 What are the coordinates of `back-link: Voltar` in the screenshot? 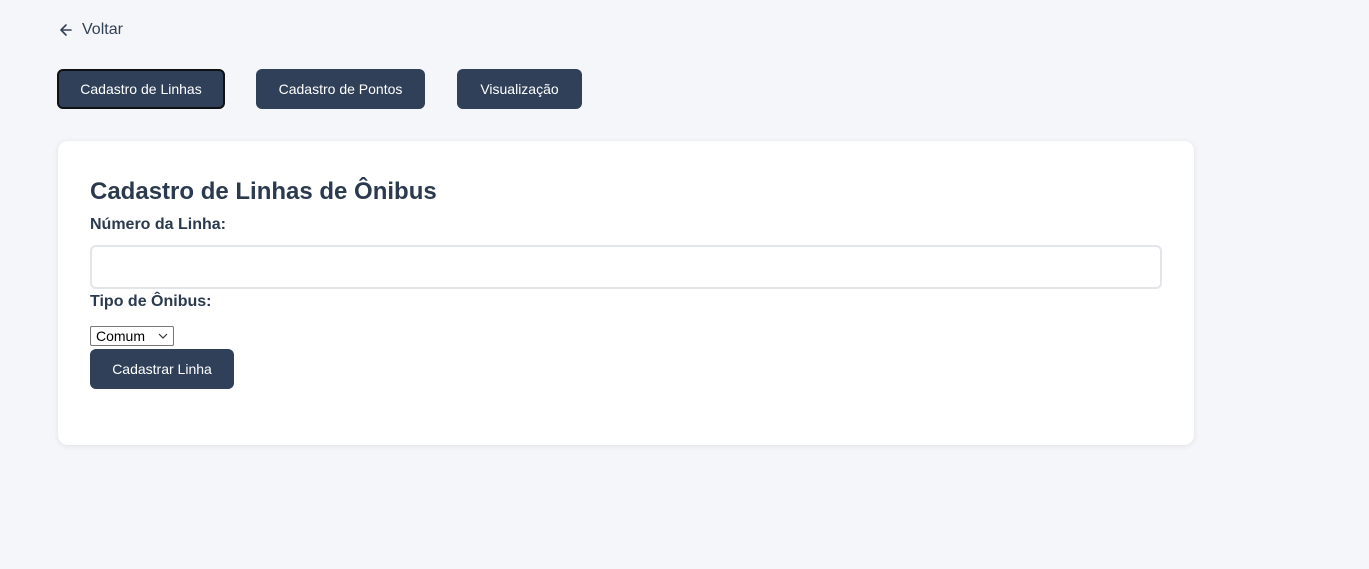 It's located at (90, 30).